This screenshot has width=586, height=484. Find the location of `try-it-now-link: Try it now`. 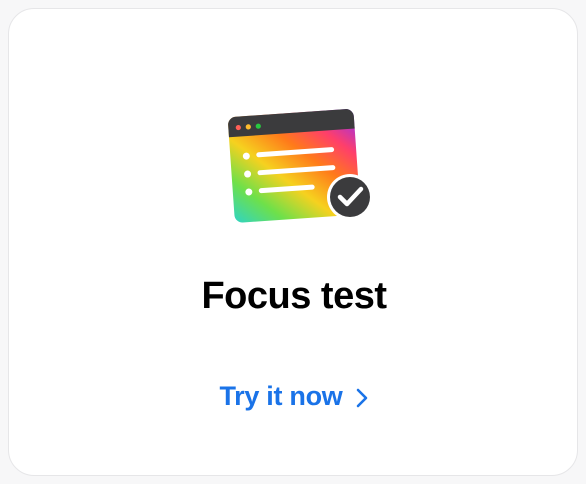

try-it-now-link: Try it now is located at coordinates (294, 396).